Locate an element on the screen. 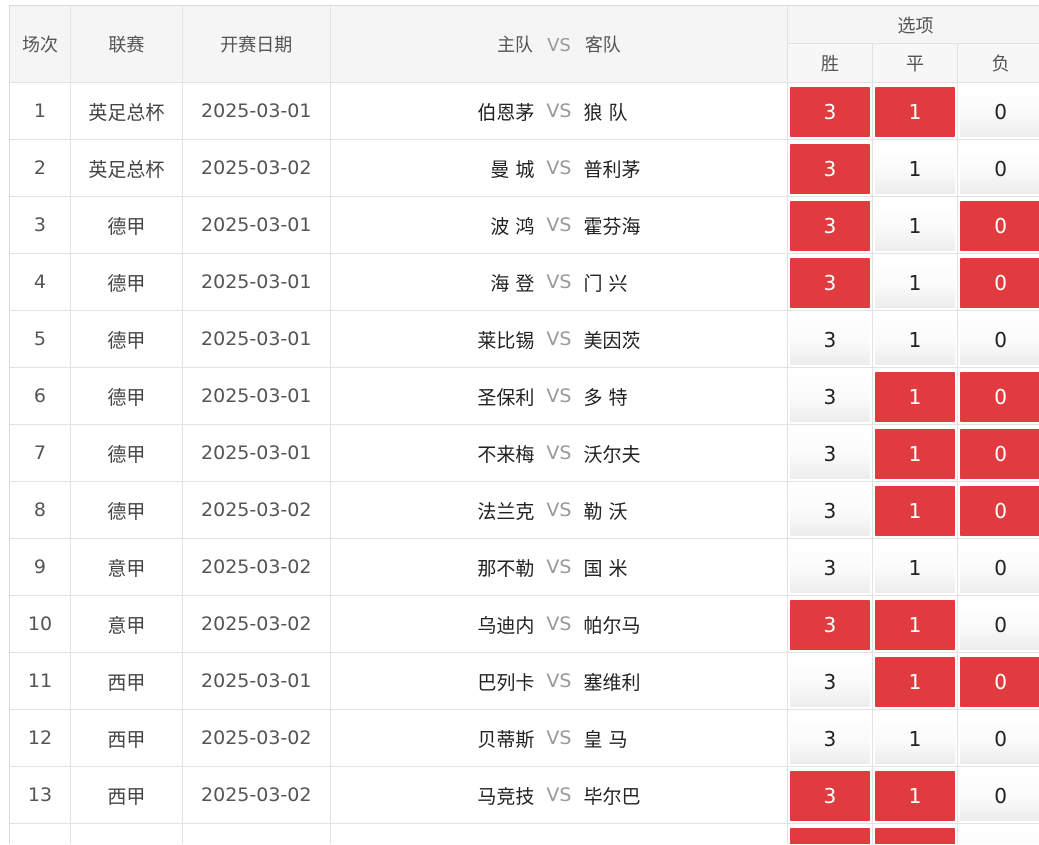  away-team: 皇 马 is located at coordinates (605, 739).